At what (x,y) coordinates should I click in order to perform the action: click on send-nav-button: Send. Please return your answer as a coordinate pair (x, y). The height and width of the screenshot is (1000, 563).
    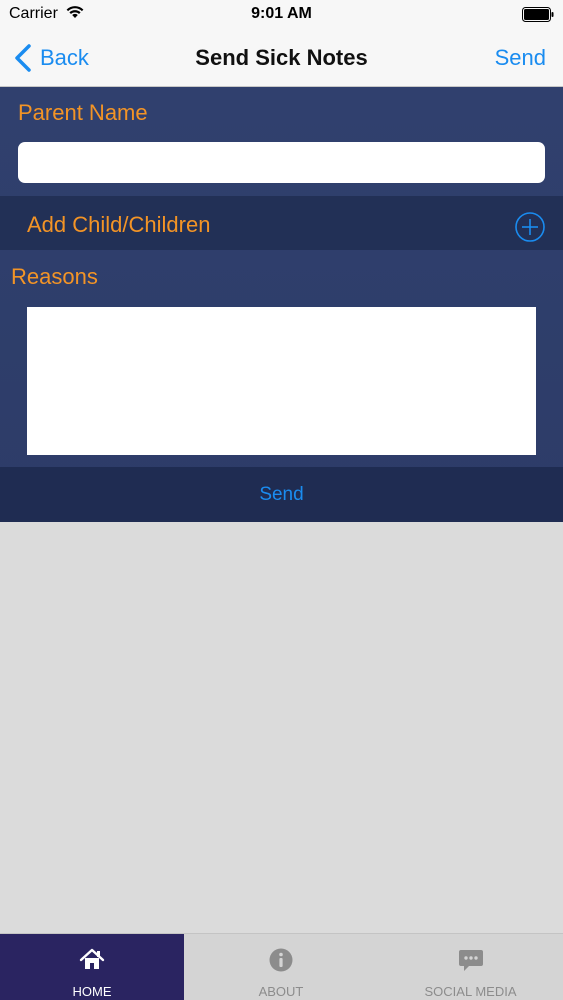
    Looking at the image, I should click on (520, 58).